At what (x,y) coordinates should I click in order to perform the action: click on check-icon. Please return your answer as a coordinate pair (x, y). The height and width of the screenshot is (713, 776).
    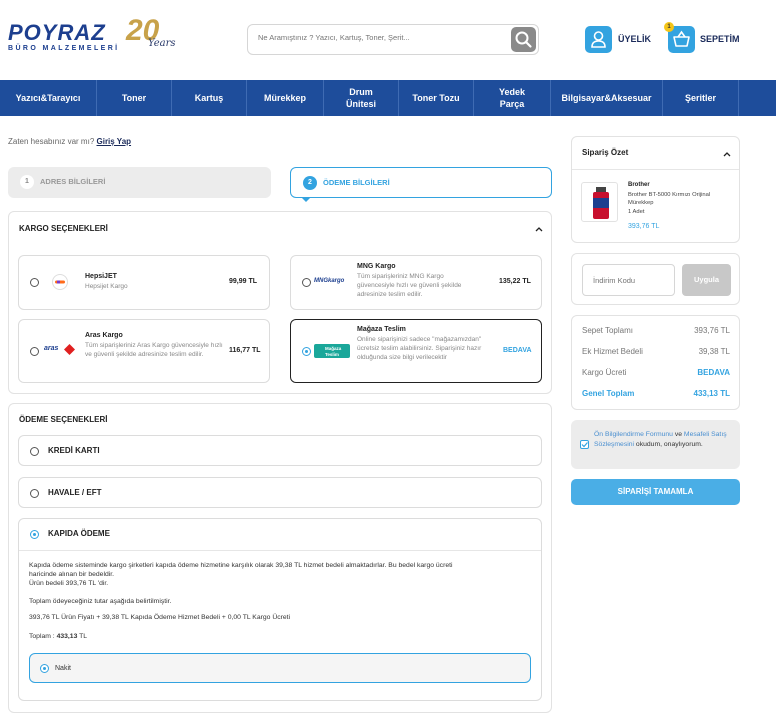
    Looking at the image, I should click on (584, 445).